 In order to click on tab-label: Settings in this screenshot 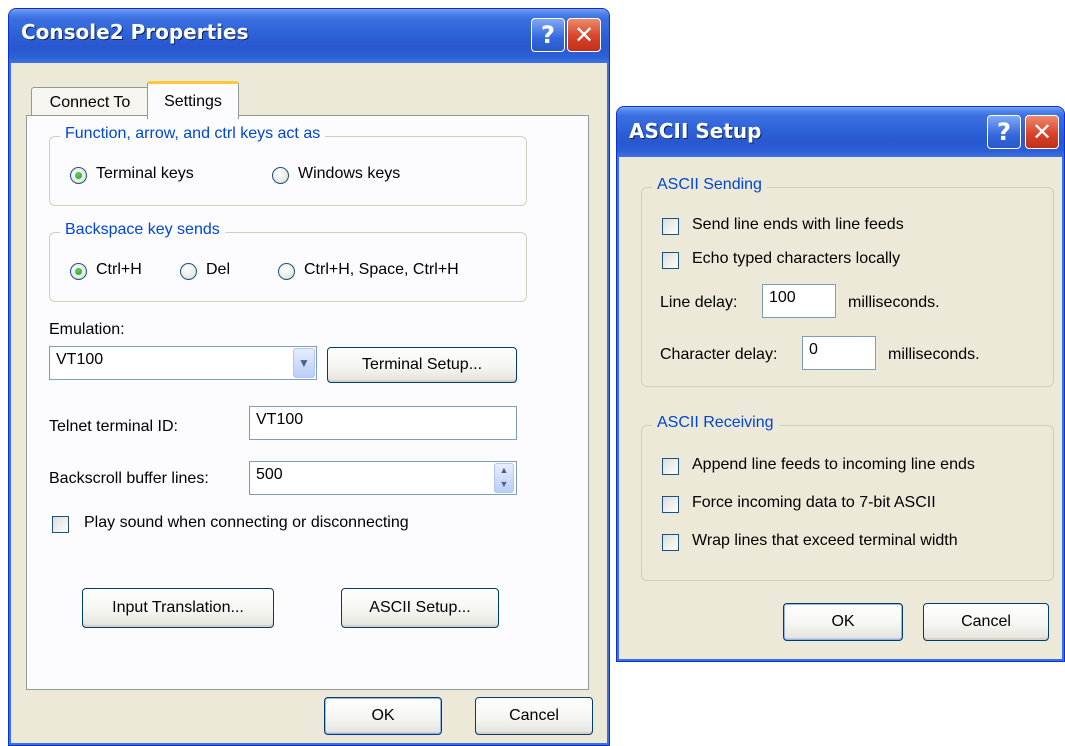, I will do `click(193, 101)`.